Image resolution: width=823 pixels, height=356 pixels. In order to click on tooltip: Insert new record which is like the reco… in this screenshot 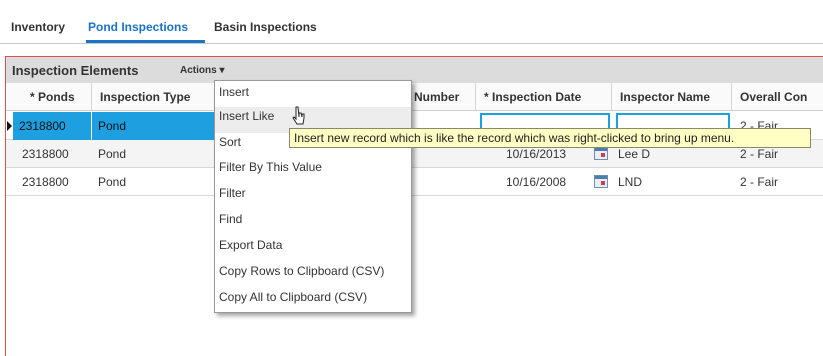, I will do `click(550, 138)`.